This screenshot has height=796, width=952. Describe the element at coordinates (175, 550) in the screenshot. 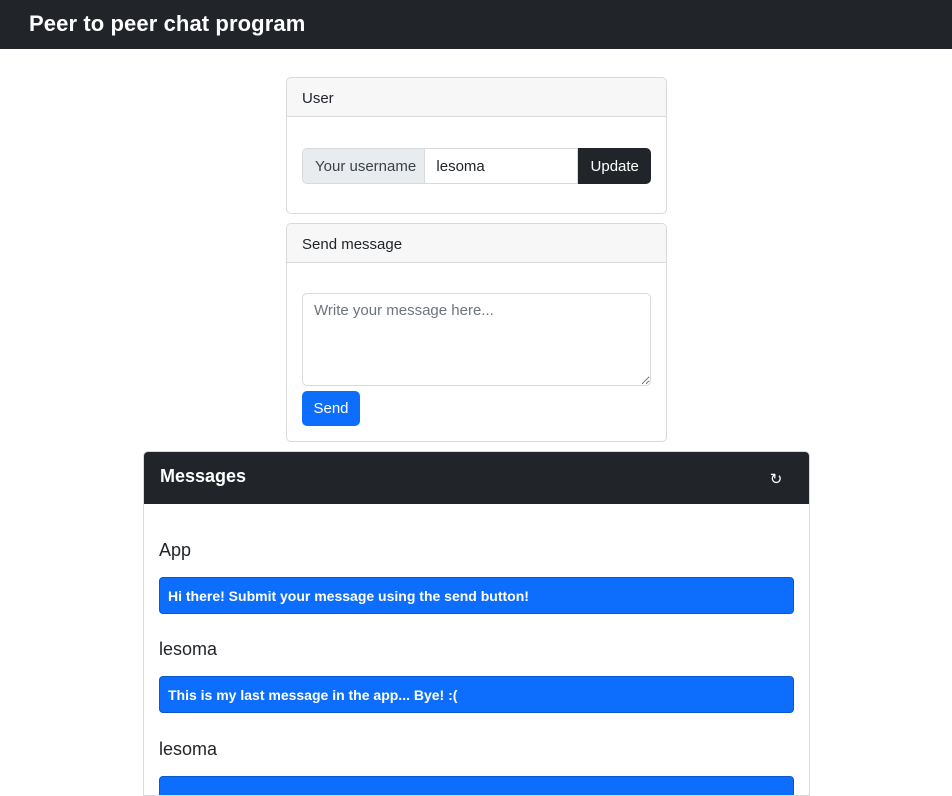

I see `message-username: App` at that location.